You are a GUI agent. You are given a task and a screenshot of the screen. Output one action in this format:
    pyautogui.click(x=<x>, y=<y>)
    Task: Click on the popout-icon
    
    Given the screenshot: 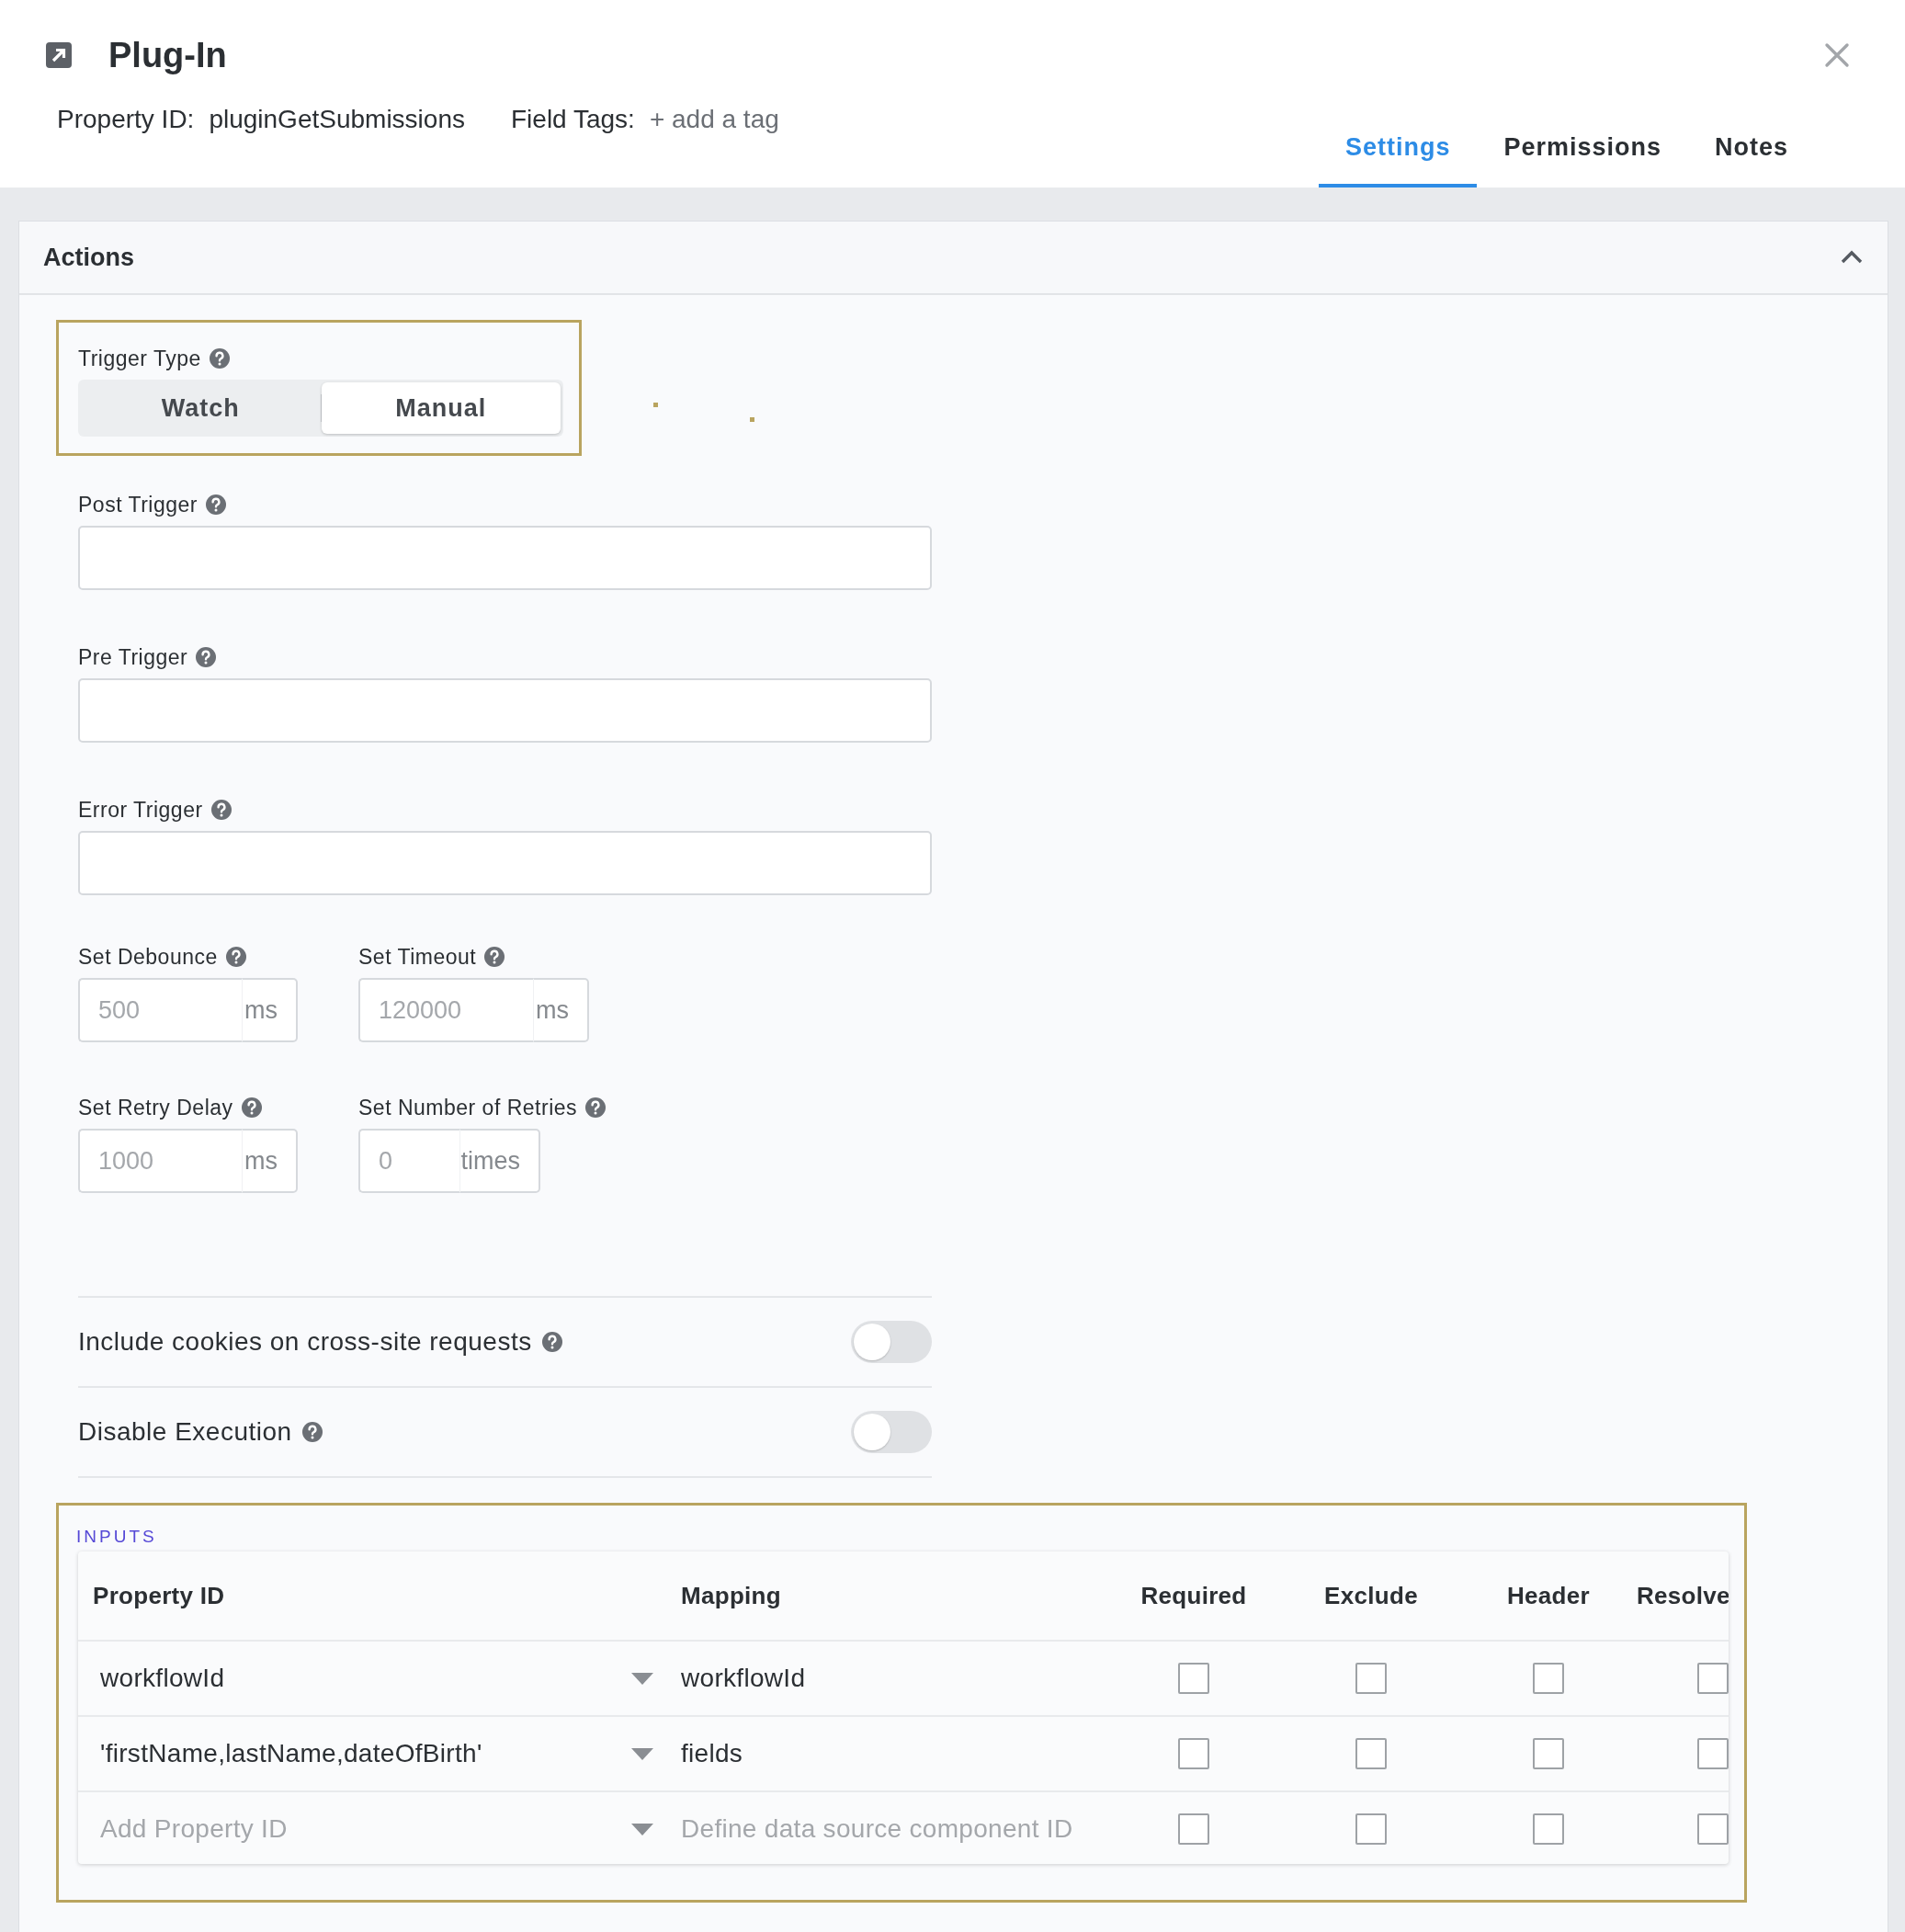 What is the action you would take?
    pyautogui.click(x=59, y=55)
    